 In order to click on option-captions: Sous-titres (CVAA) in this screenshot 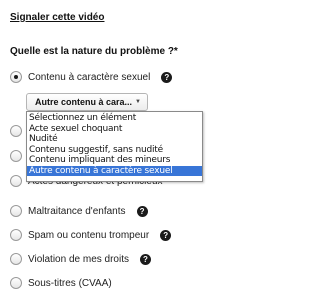, I will do `click(61, 283)`.